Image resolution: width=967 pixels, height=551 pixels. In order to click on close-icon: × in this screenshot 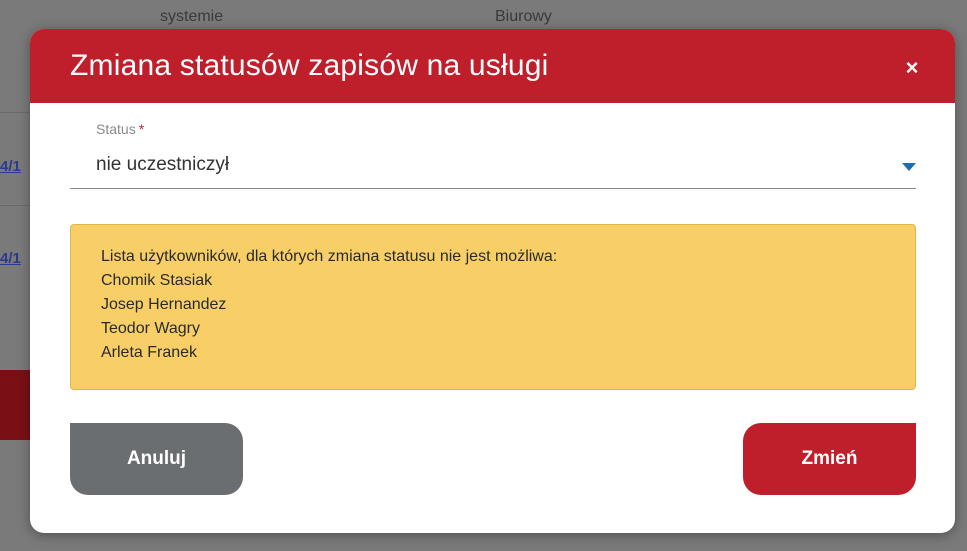, I will do `click(912, 68)`.